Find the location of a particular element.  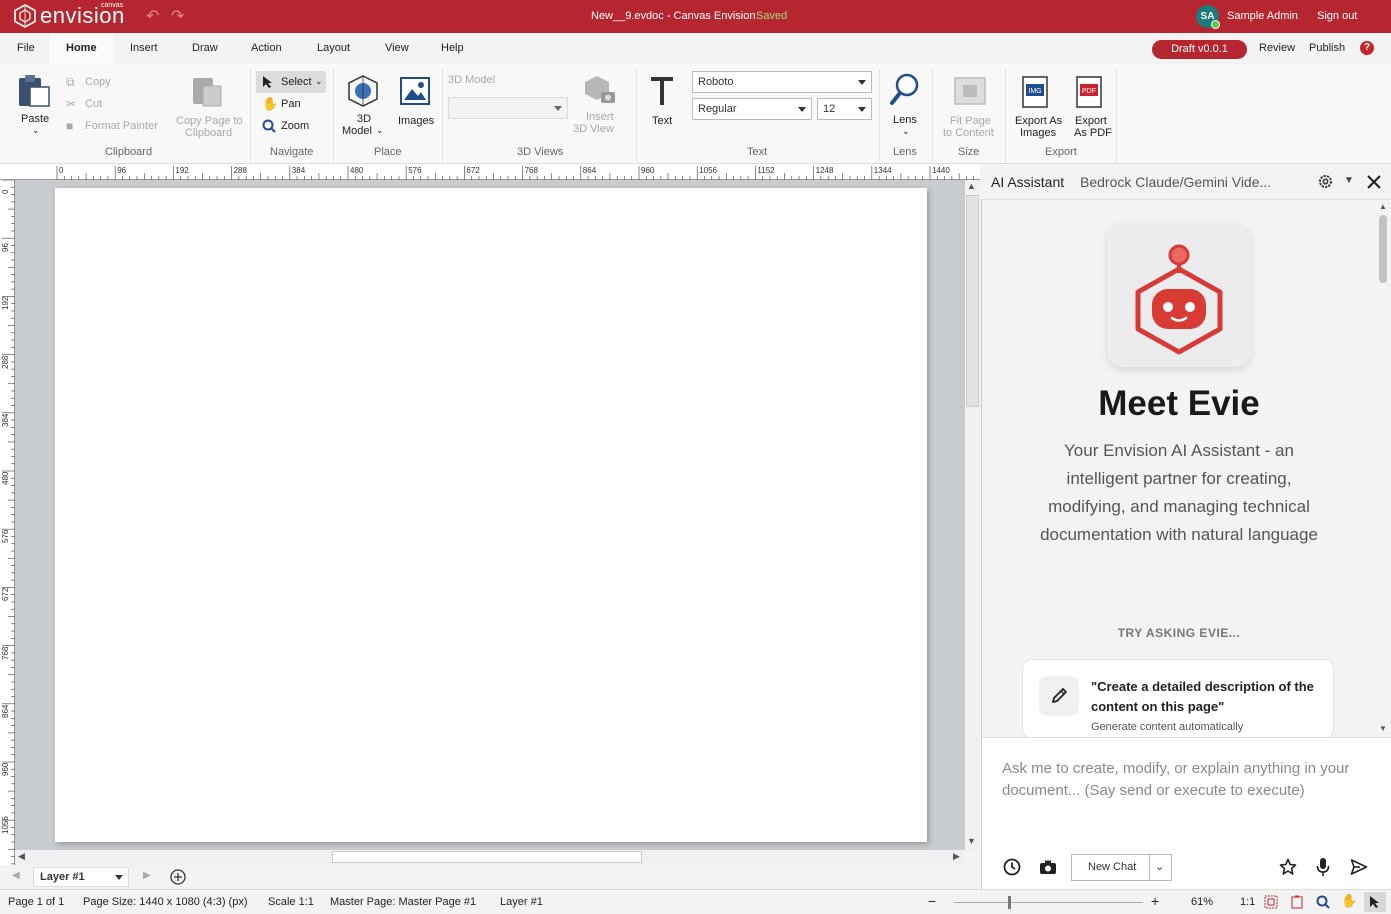

camera-icon is located at coordinates (1048, 867).